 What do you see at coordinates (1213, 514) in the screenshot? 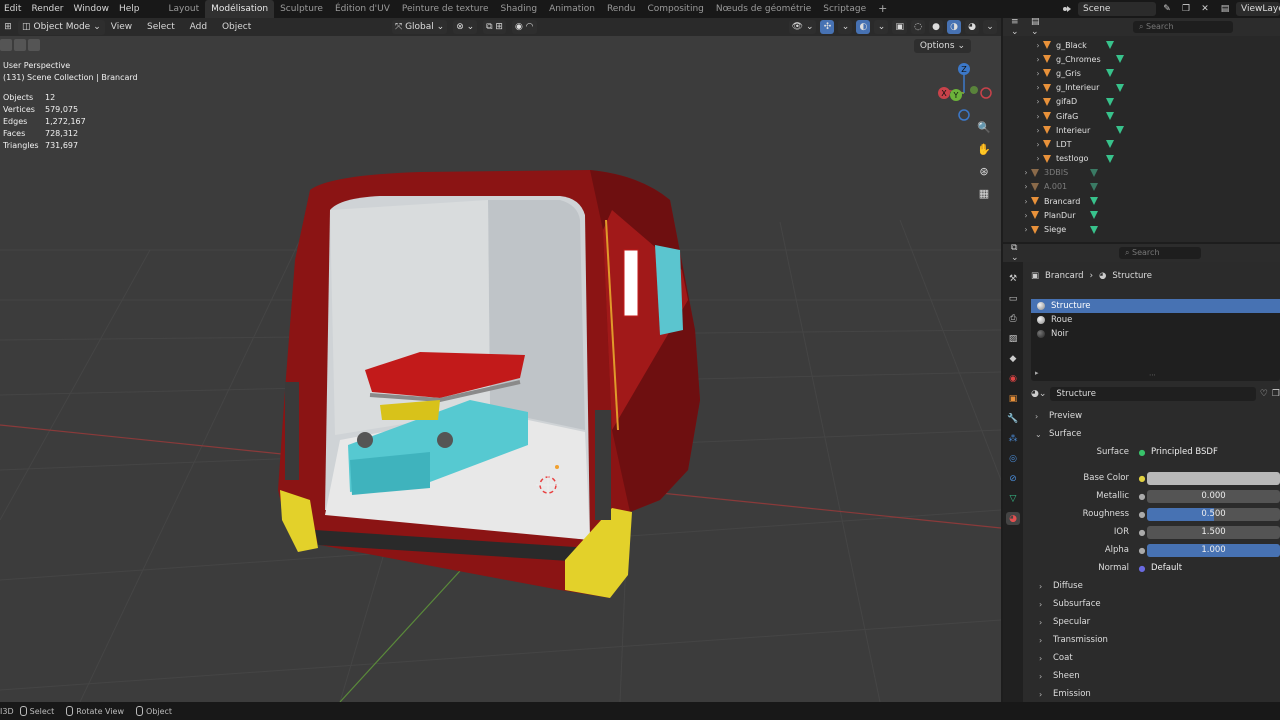
I see `roughness-slider: 0.500` at bounding box center [1213, 514].